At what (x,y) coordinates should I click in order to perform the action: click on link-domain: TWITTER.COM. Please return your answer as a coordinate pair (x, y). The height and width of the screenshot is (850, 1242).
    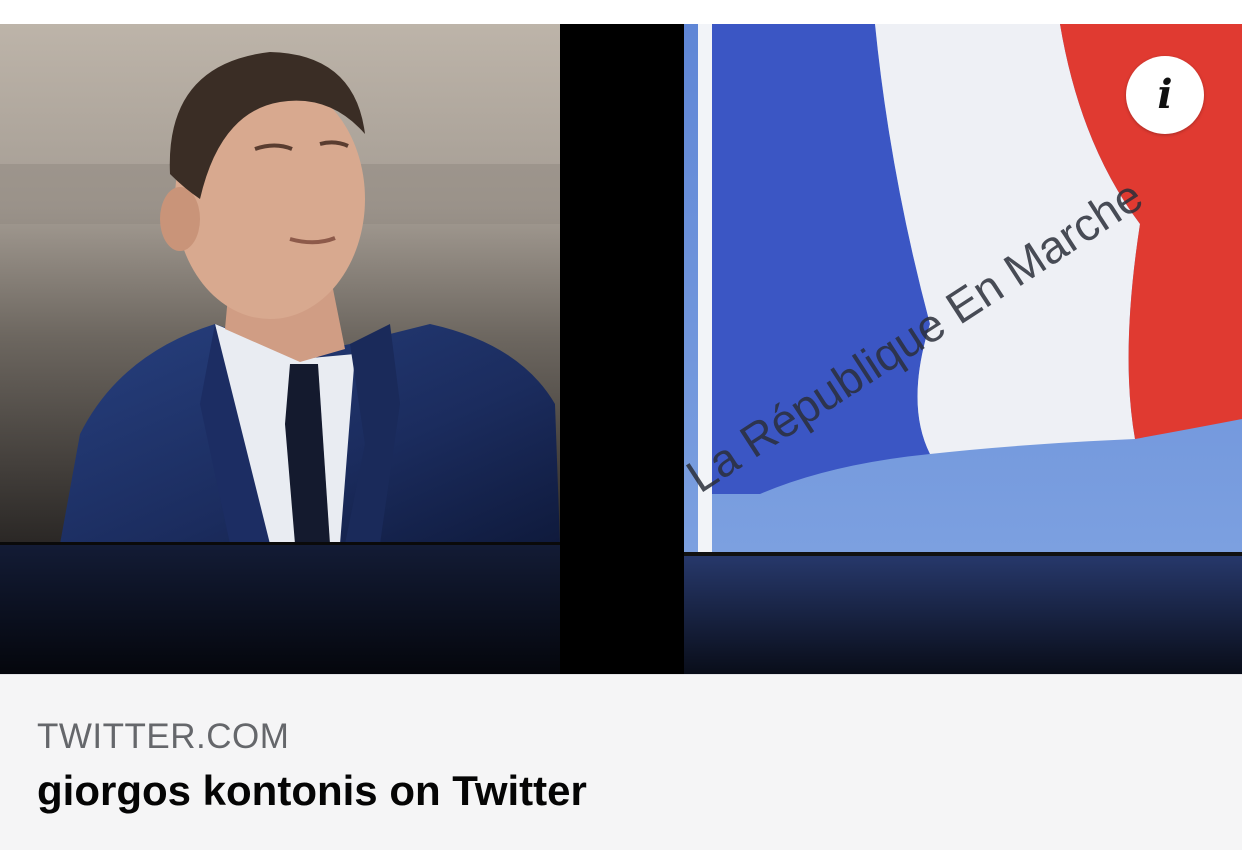
    Looking at the image, I should click on (163, 736).